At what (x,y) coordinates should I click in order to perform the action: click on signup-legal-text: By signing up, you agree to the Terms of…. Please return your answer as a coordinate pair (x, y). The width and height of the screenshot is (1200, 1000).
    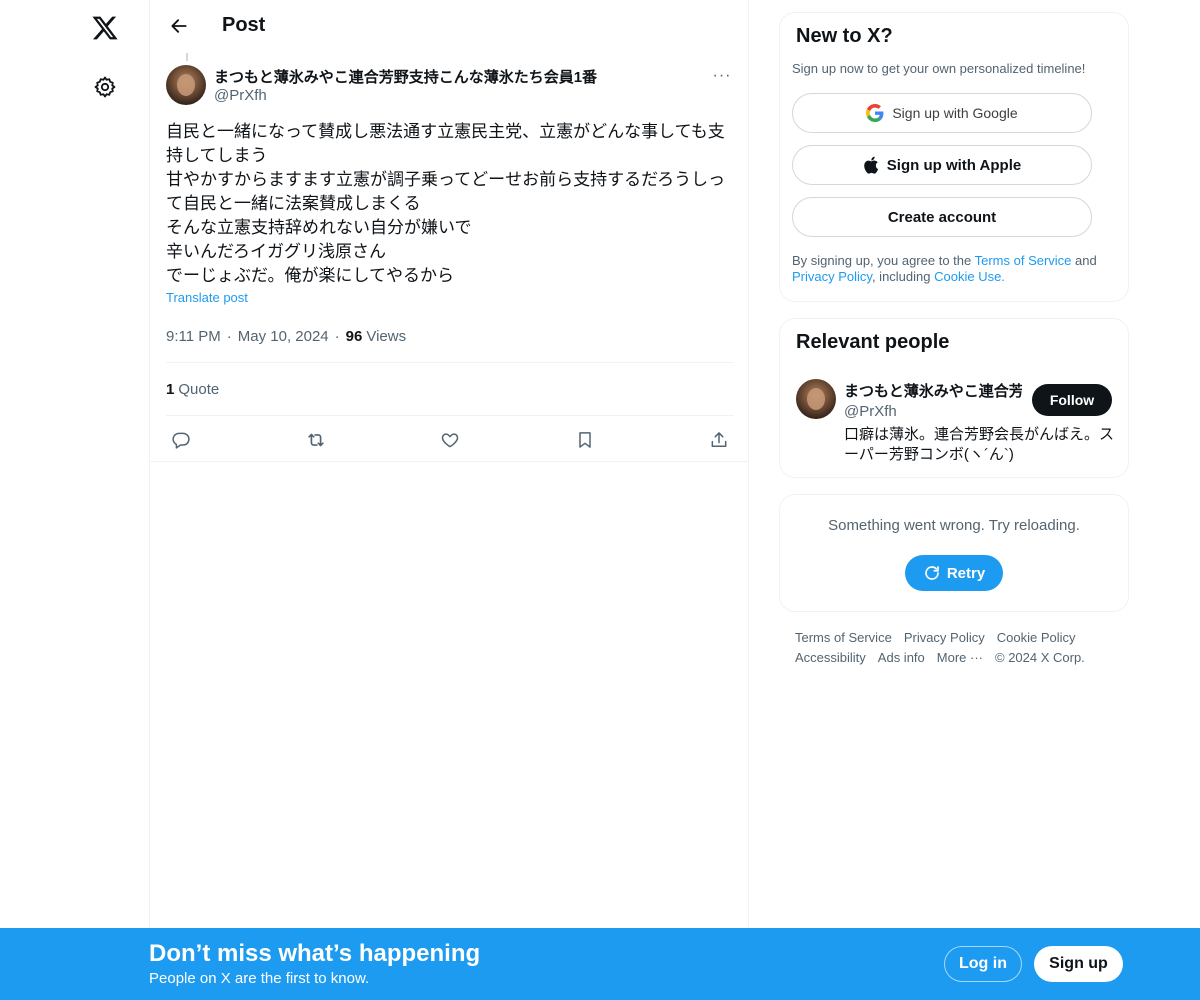
    Looking at the image, I should click on (955, 269).